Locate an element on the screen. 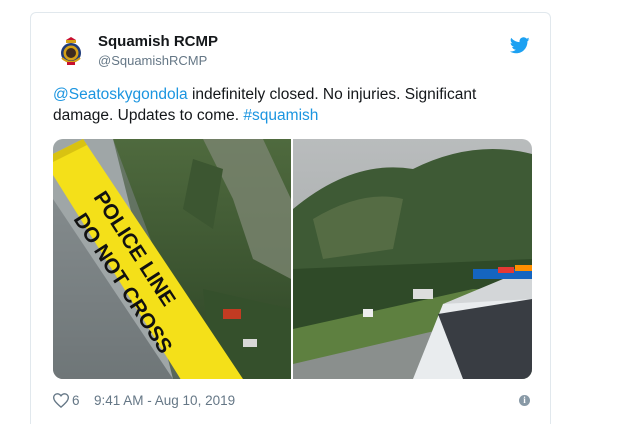  tweet-footer: 6 9:41 AM - Aug 10, 2019 i is located at coordinates (291, 401).